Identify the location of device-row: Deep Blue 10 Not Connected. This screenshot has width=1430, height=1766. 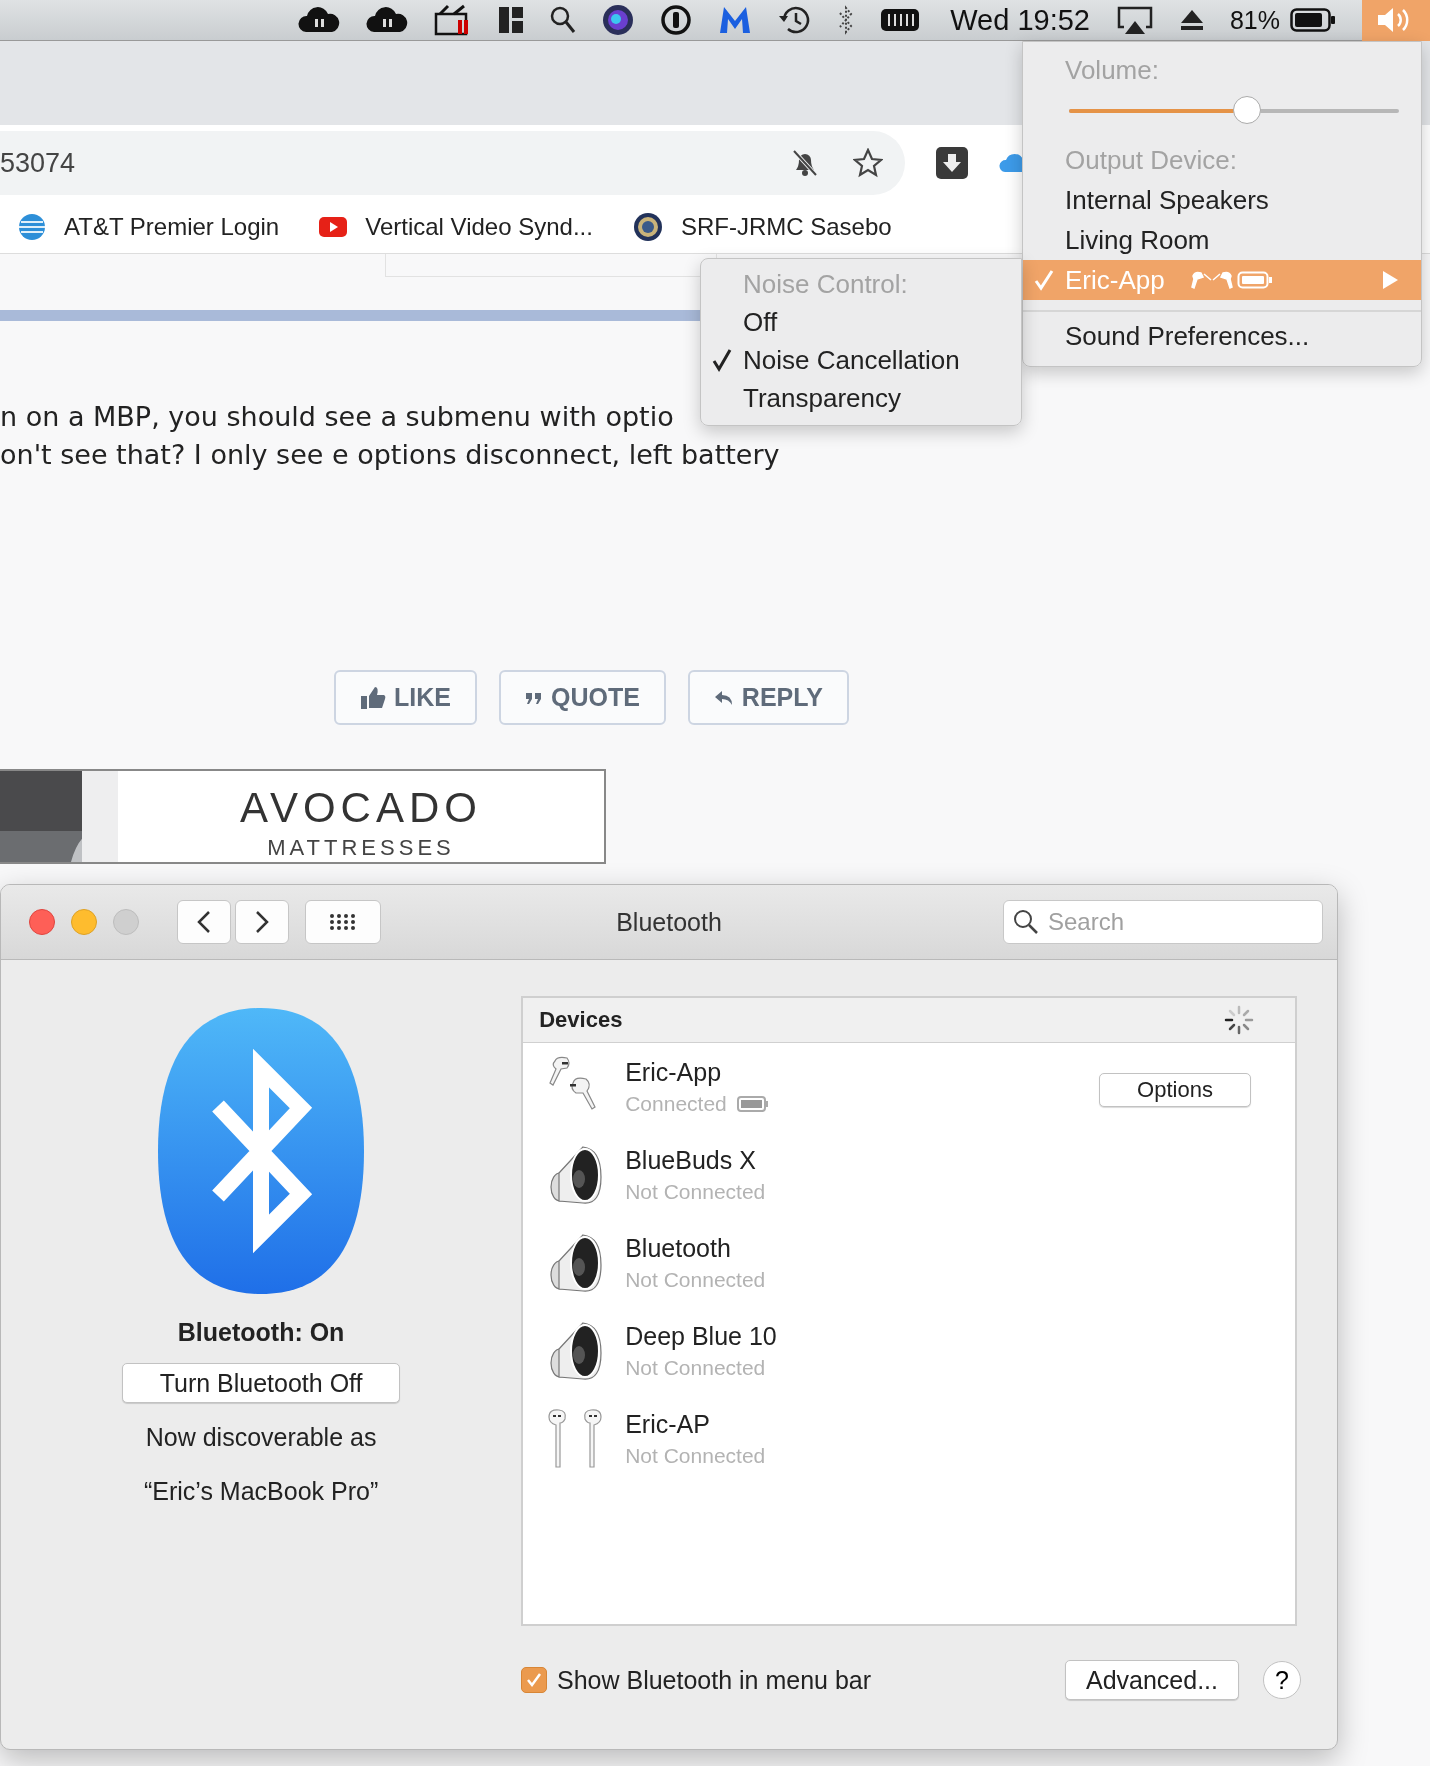
(909, 1351).